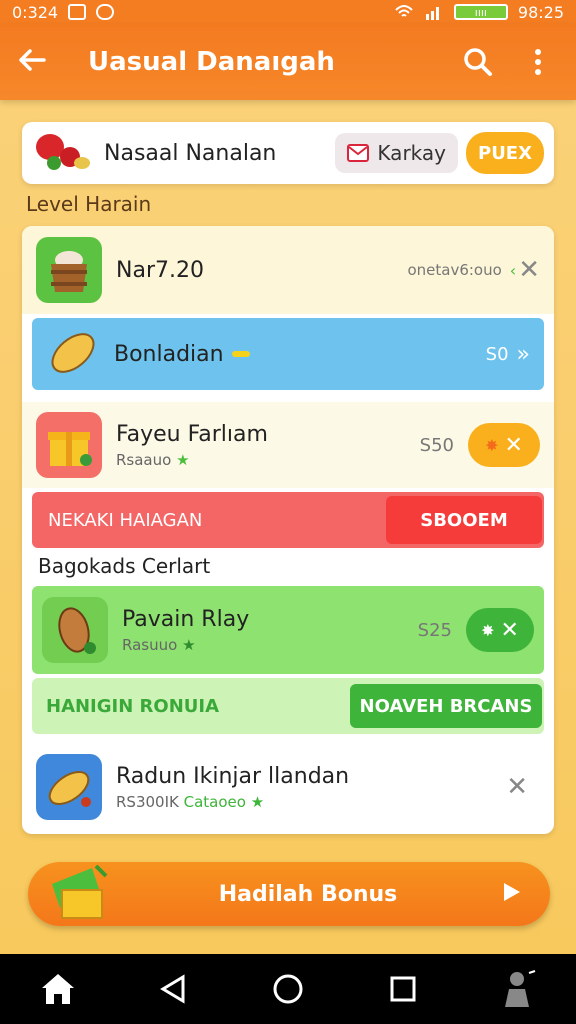 Image resolution: width=576 pixels, height=1024 pixels. Describe the element at coordinates (288, 12) in the screenshot. I see `status-bar: 0:324 ıııı 98:25` at that location.